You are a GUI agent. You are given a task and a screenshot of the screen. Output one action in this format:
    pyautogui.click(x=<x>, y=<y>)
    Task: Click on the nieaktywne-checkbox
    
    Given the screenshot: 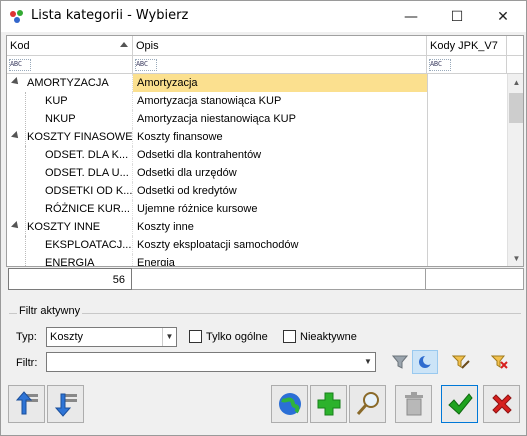 What is the action you would take?
    pyautogui.click(x=289, y=336)
    